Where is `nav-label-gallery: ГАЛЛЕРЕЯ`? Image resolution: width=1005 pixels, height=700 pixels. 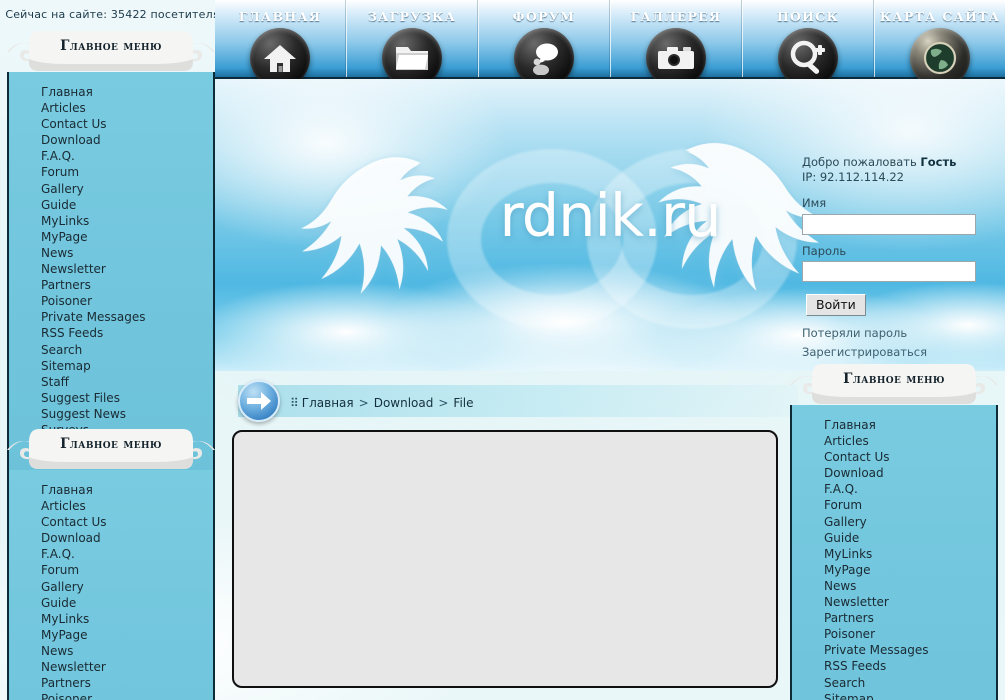 nav-label-gallery: ГАЛЛЕРЕЯ is located at coordinates (676, 16).